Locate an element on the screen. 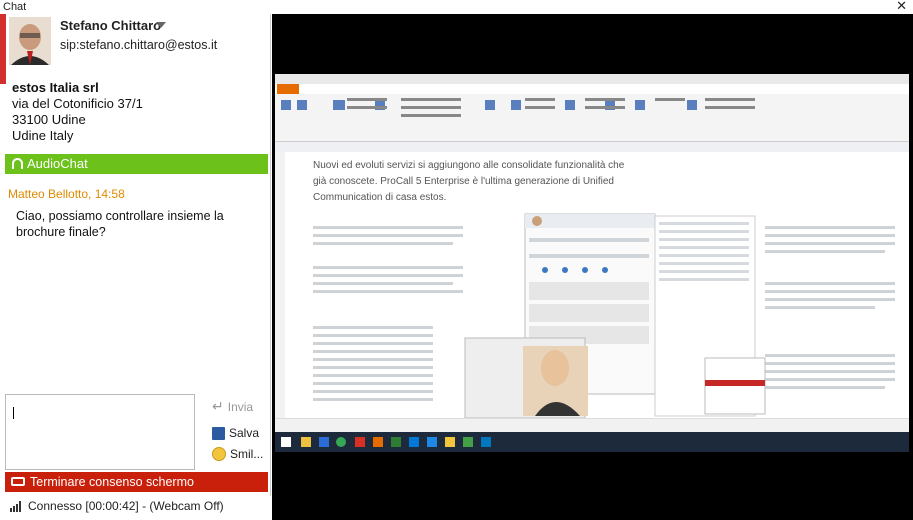 Image resolution: width=913 pixels, height=520 pixels. send-icon: ↵ is located at coordinates (218, 406).